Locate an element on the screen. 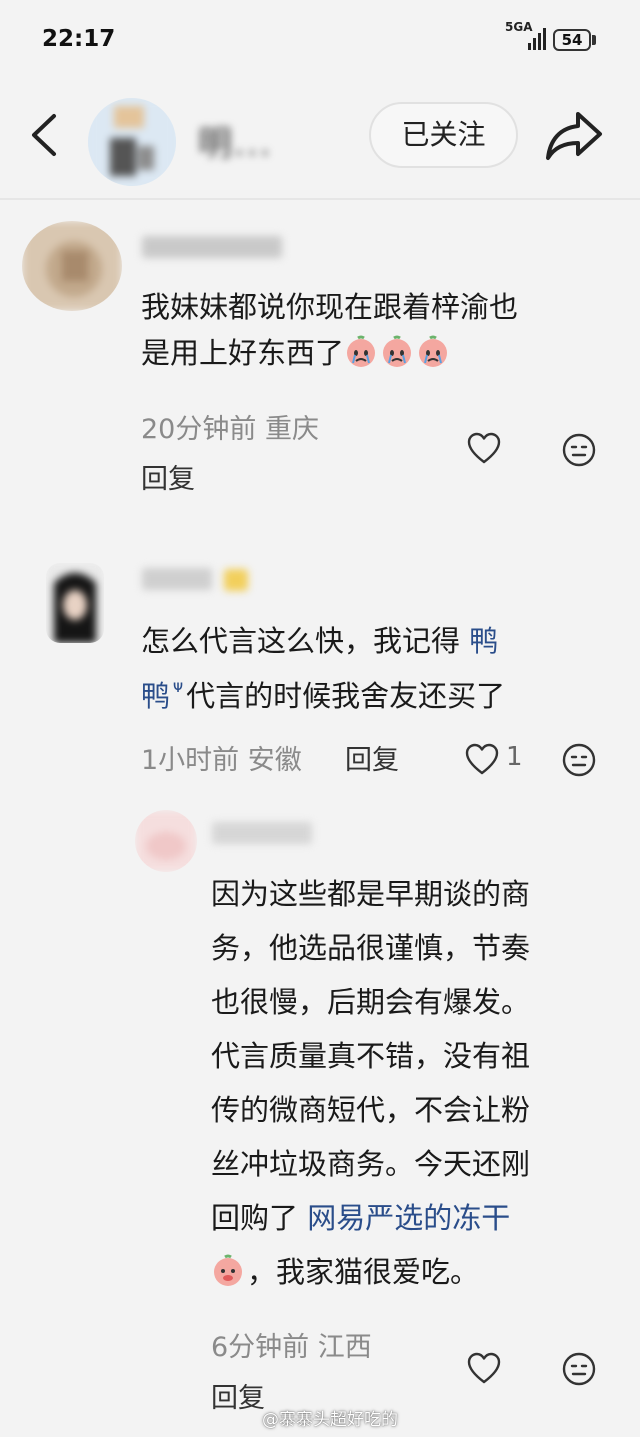  header-avatar is located at coordinates (132, 142).